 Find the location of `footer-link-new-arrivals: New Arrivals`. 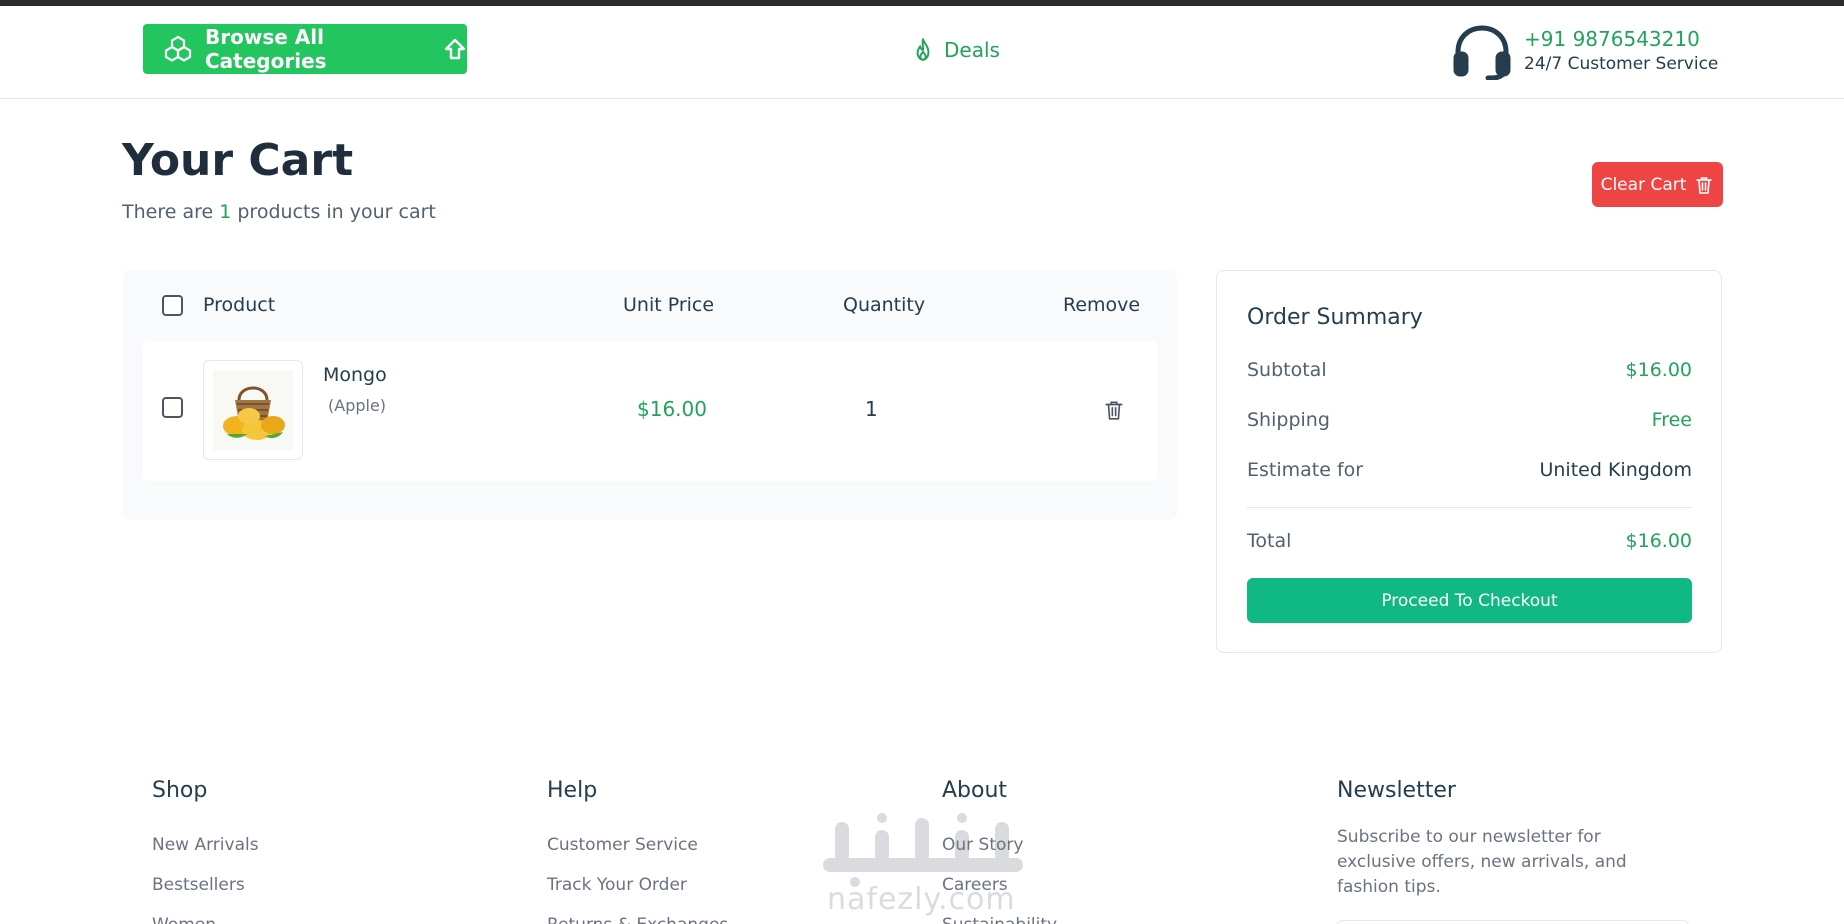

footer-link-new-arrivals: New Arrivals is located at coordinates (205, 845).